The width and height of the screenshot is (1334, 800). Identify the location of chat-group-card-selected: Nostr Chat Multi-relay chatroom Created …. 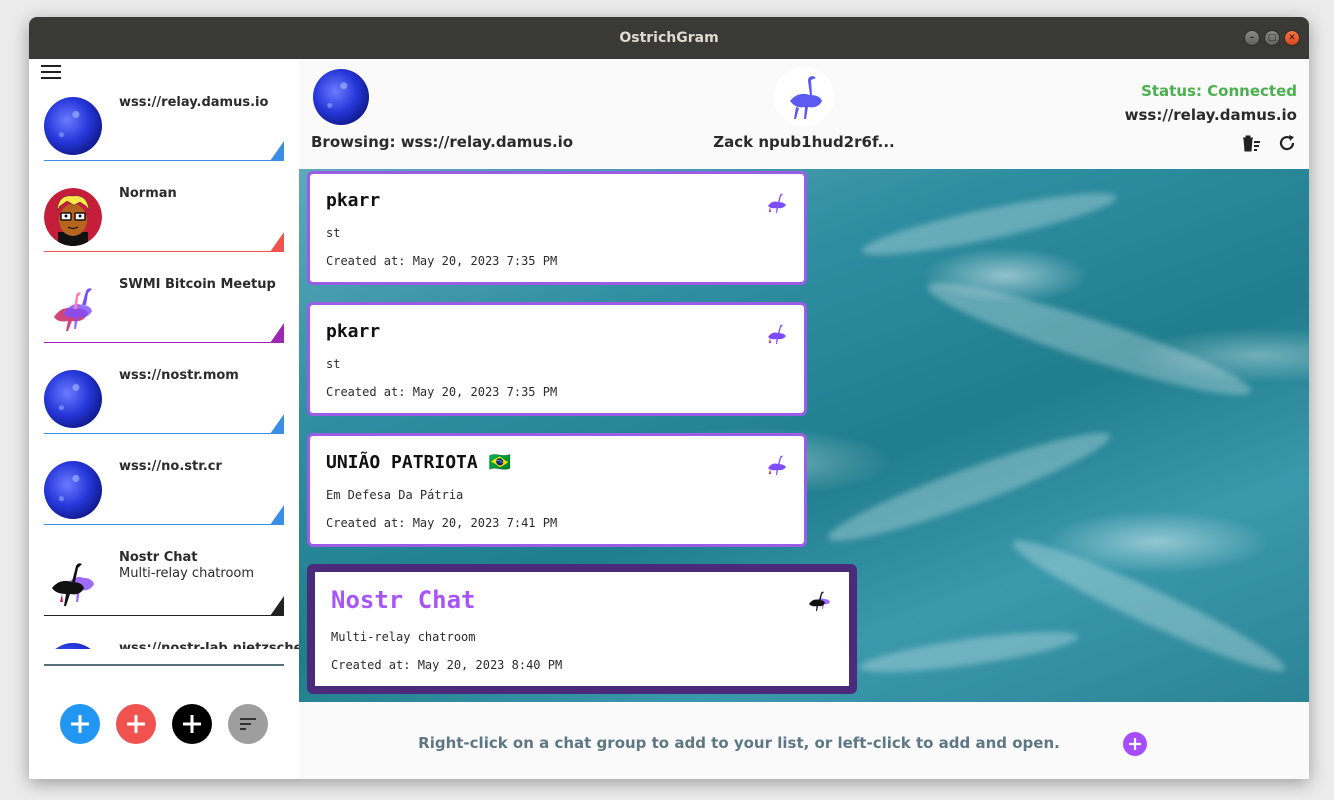
(582, 629).